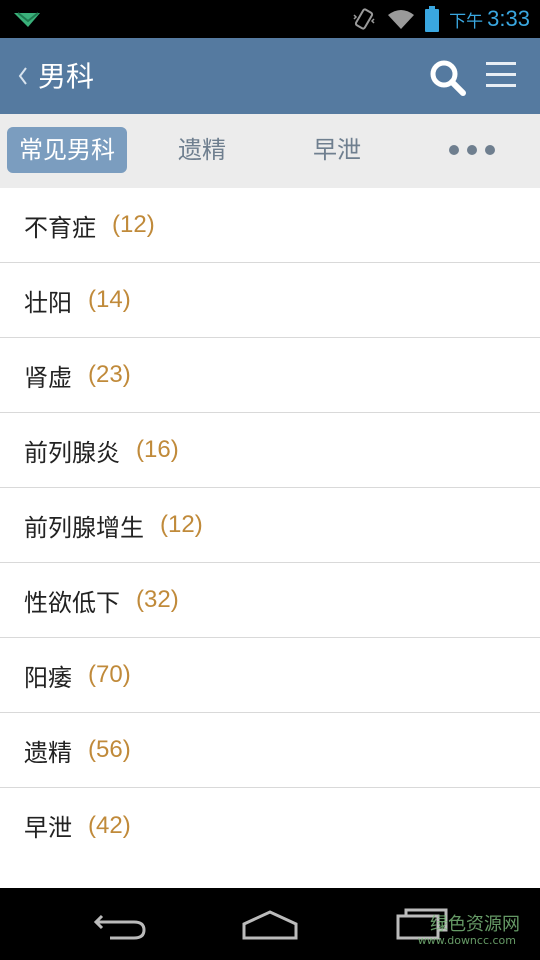  Describe the element at coordinates (48, 377) in the screenshot. I see `item-label: 肾虚` at that location.